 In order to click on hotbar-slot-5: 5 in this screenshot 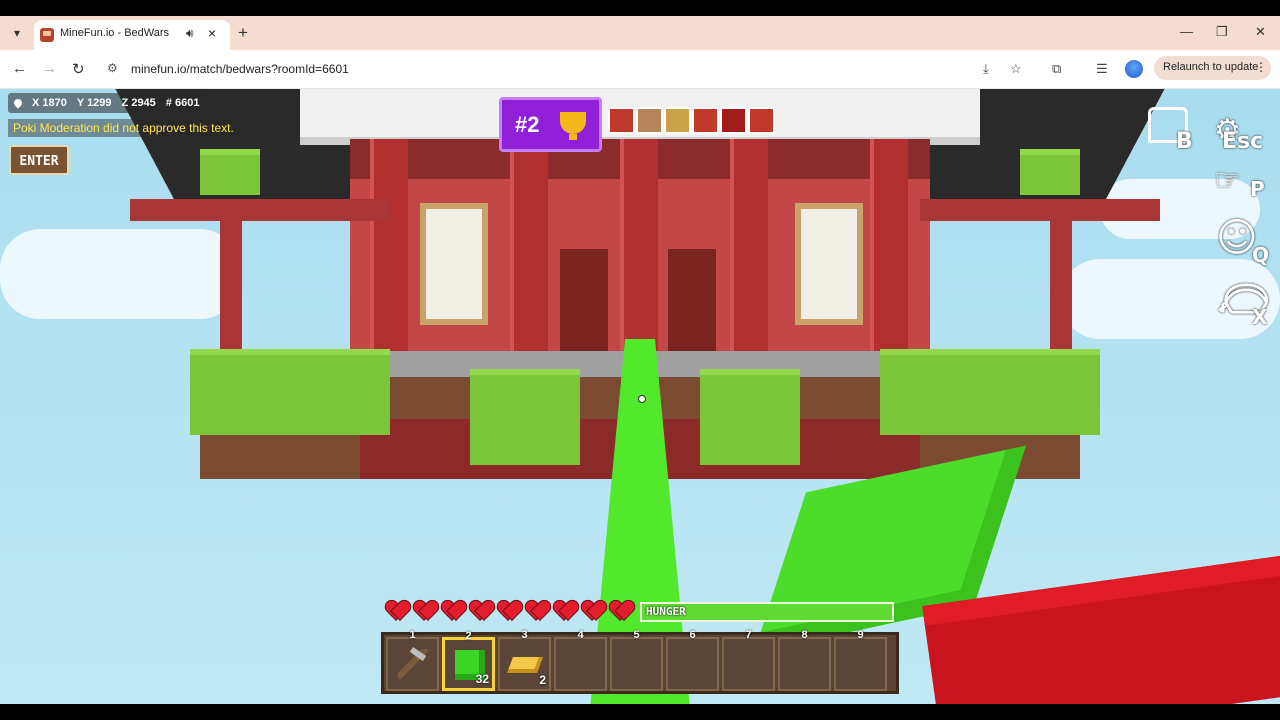, I will do `click(636, 660)`.